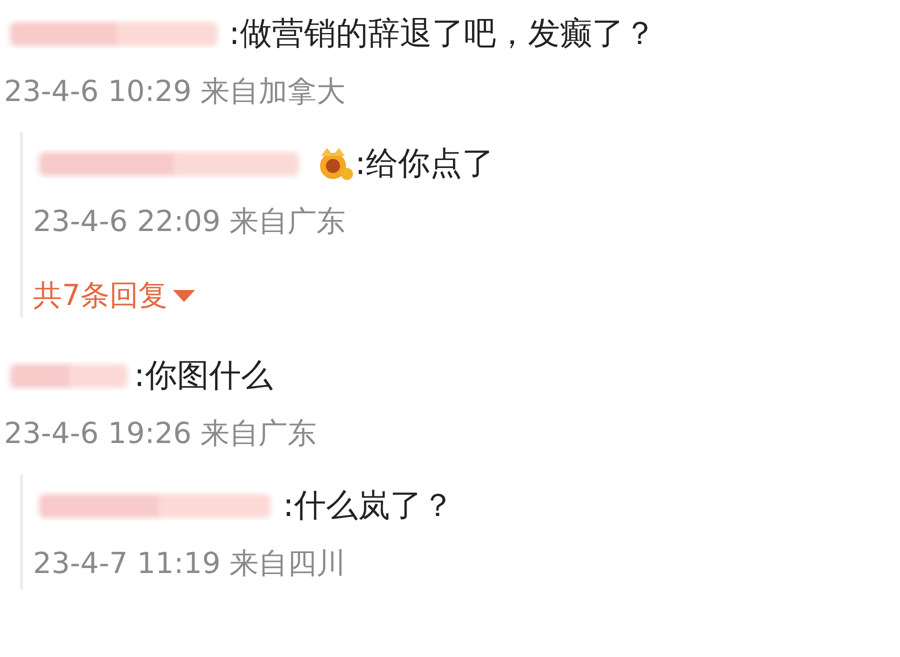  Describe the element at coordinates (442, 33) in the screenshot. I see `comment-text: :做营销的辞退了吧，发癫了？` at that location.